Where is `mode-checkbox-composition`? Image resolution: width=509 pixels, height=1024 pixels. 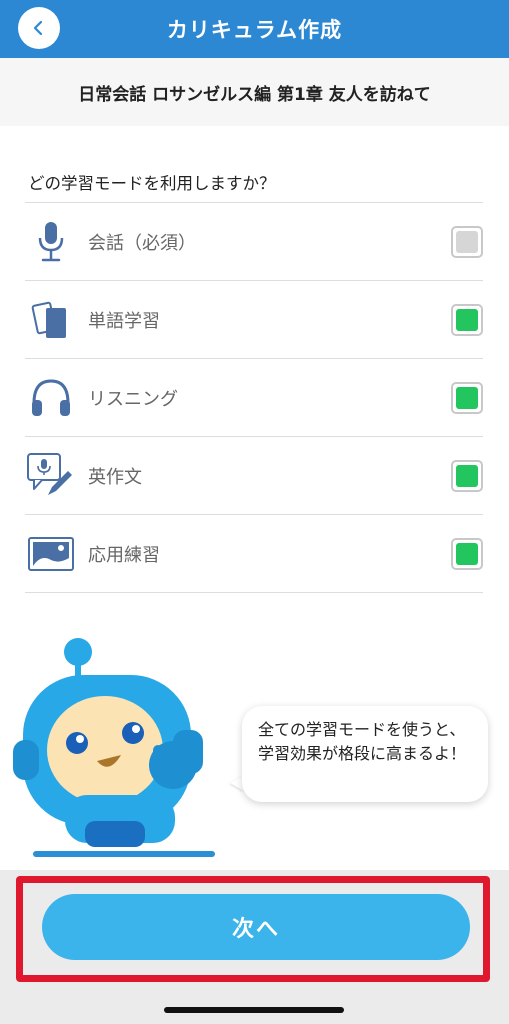
mode-checkbox-composition is located at coordinates (467, 475).